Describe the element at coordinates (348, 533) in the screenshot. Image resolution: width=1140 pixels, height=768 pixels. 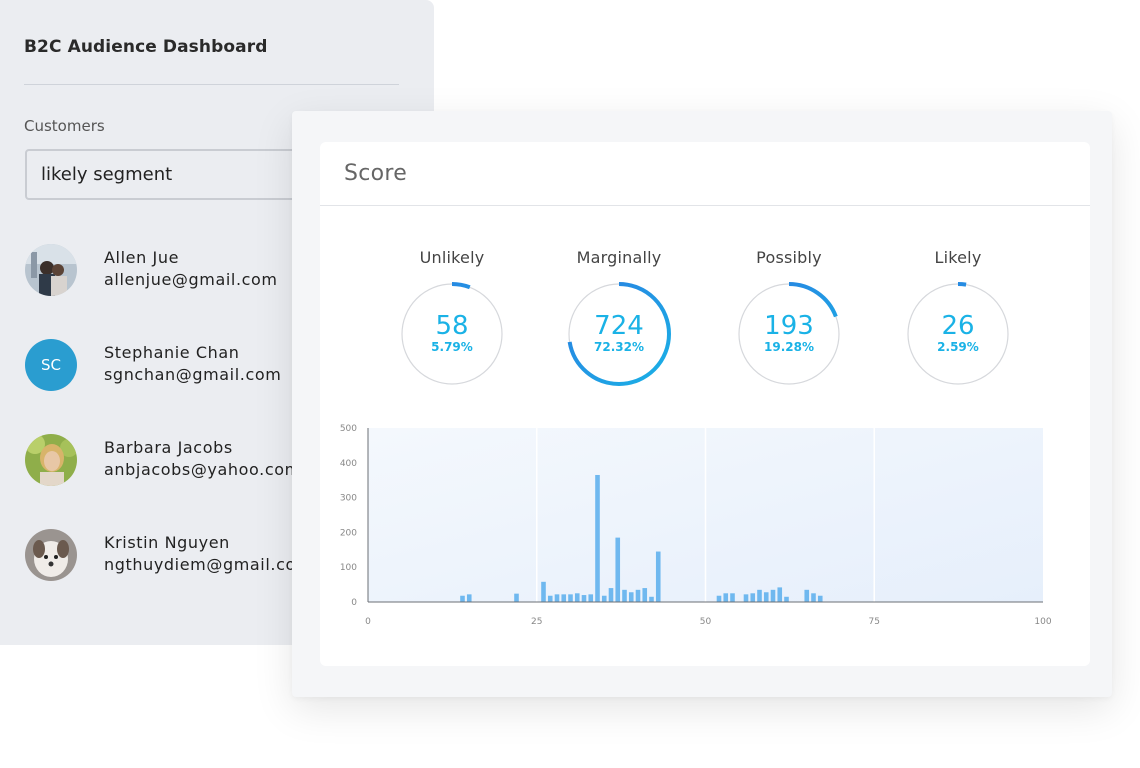
I see `y-tick-label: 200` at that location.